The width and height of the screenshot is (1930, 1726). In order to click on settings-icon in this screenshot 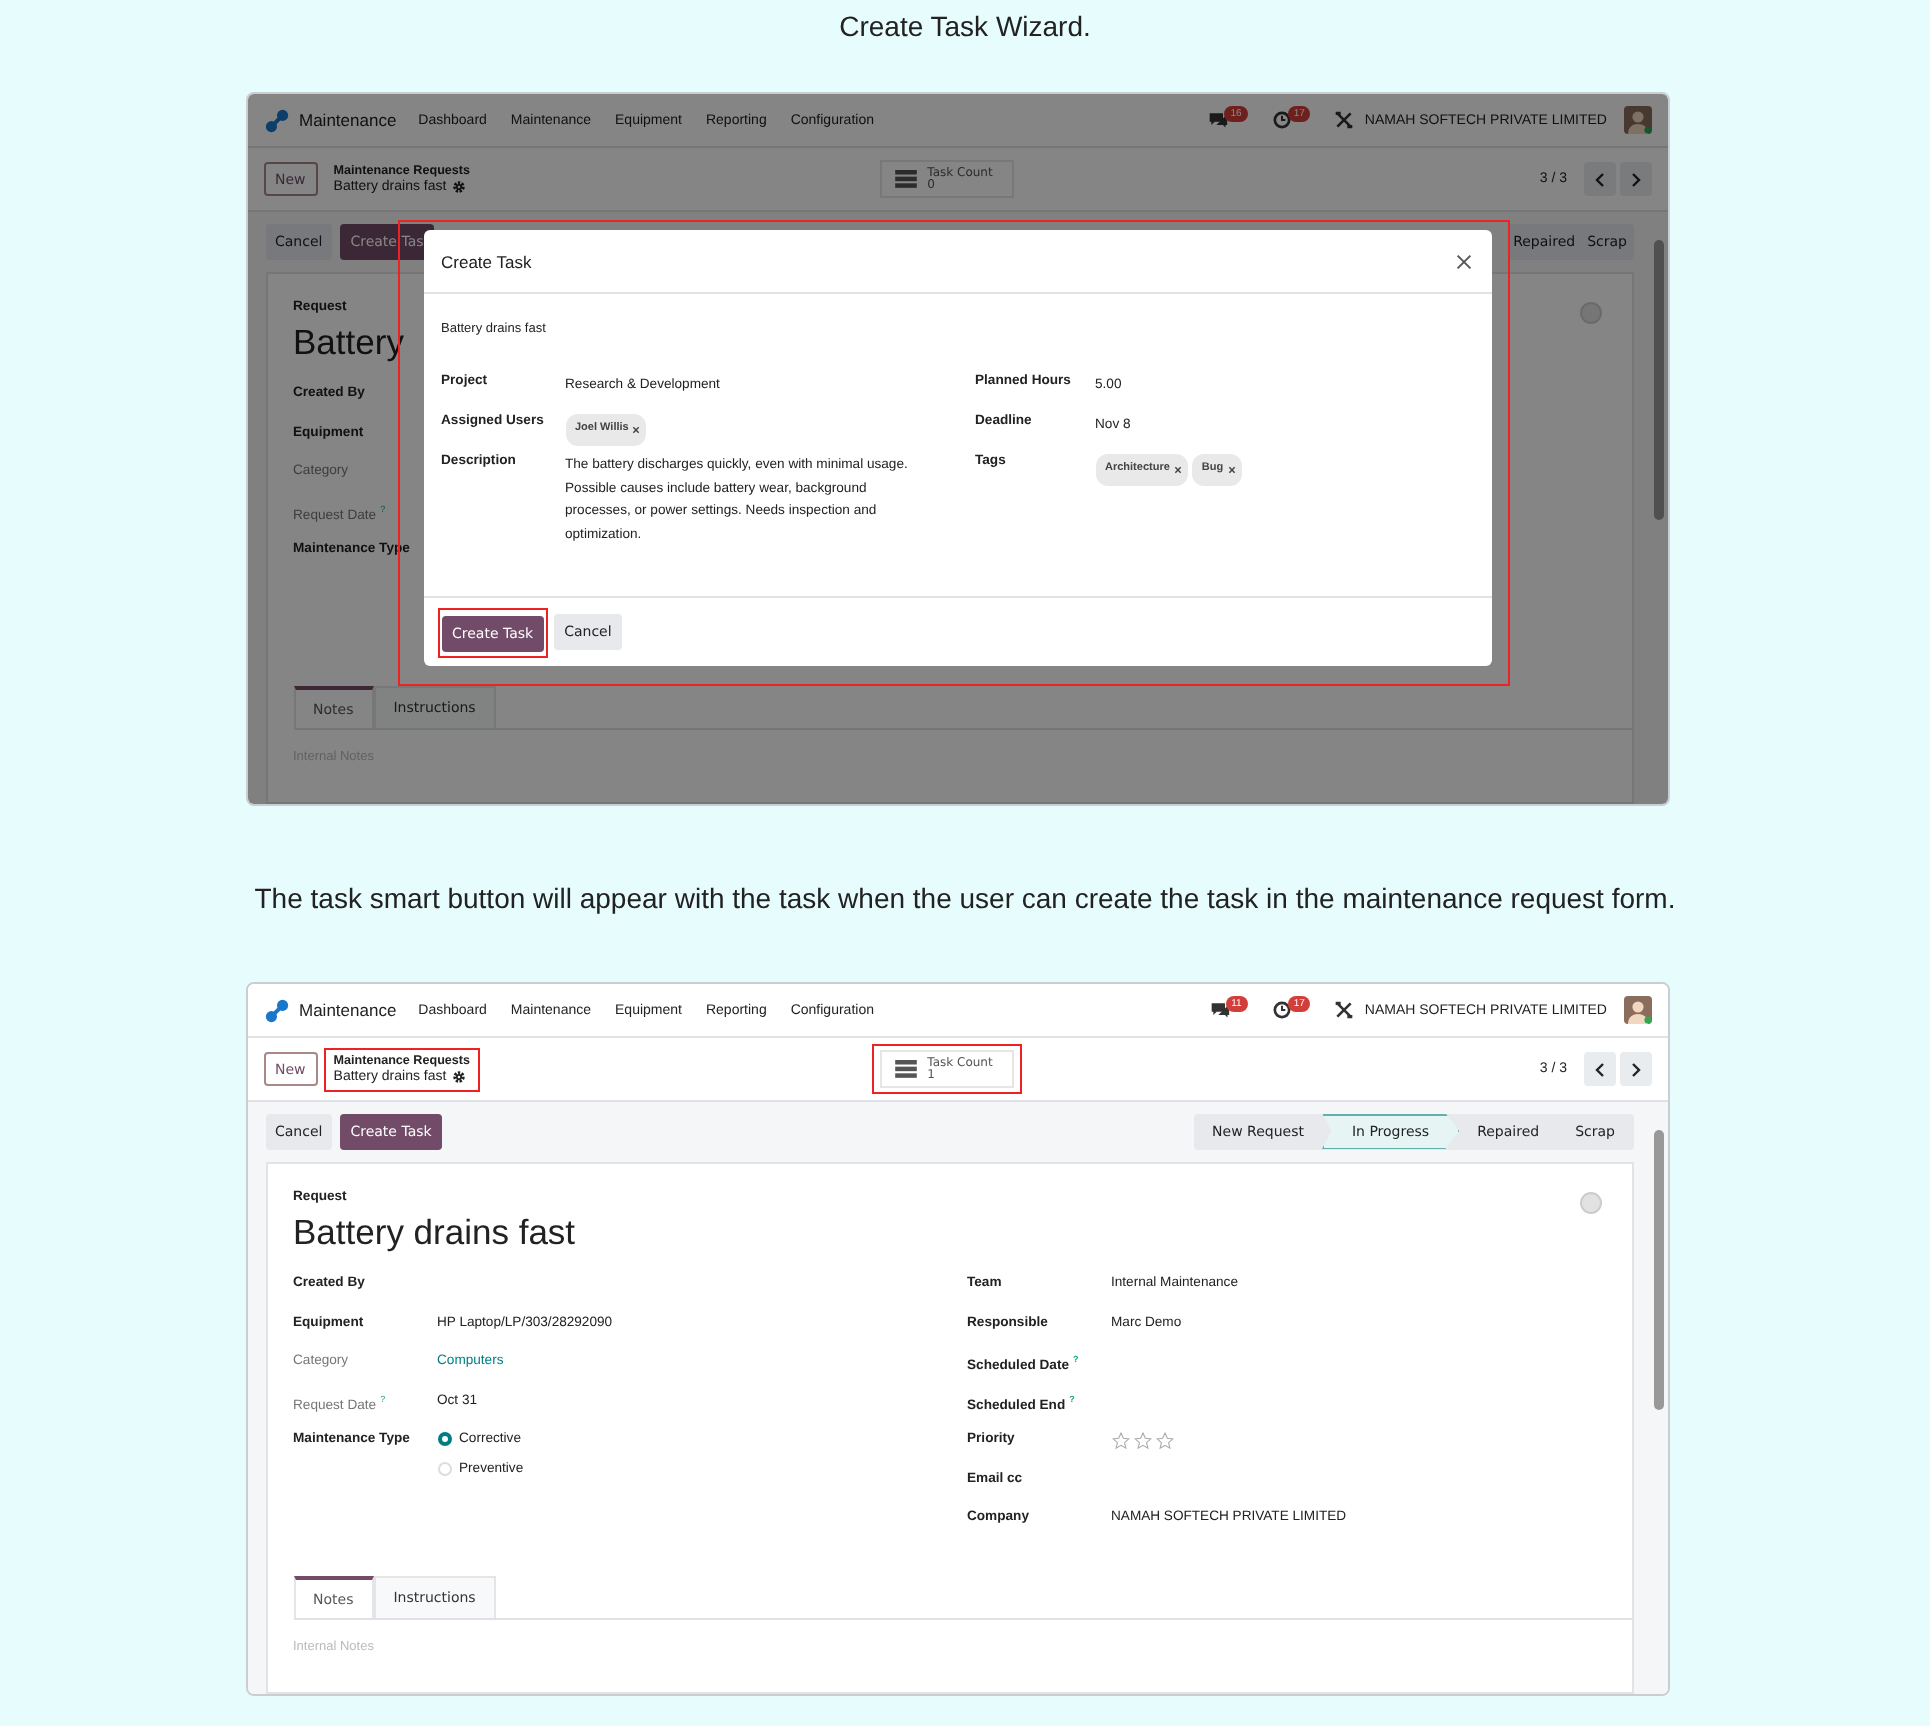, I will do `click(459, 1077)`.